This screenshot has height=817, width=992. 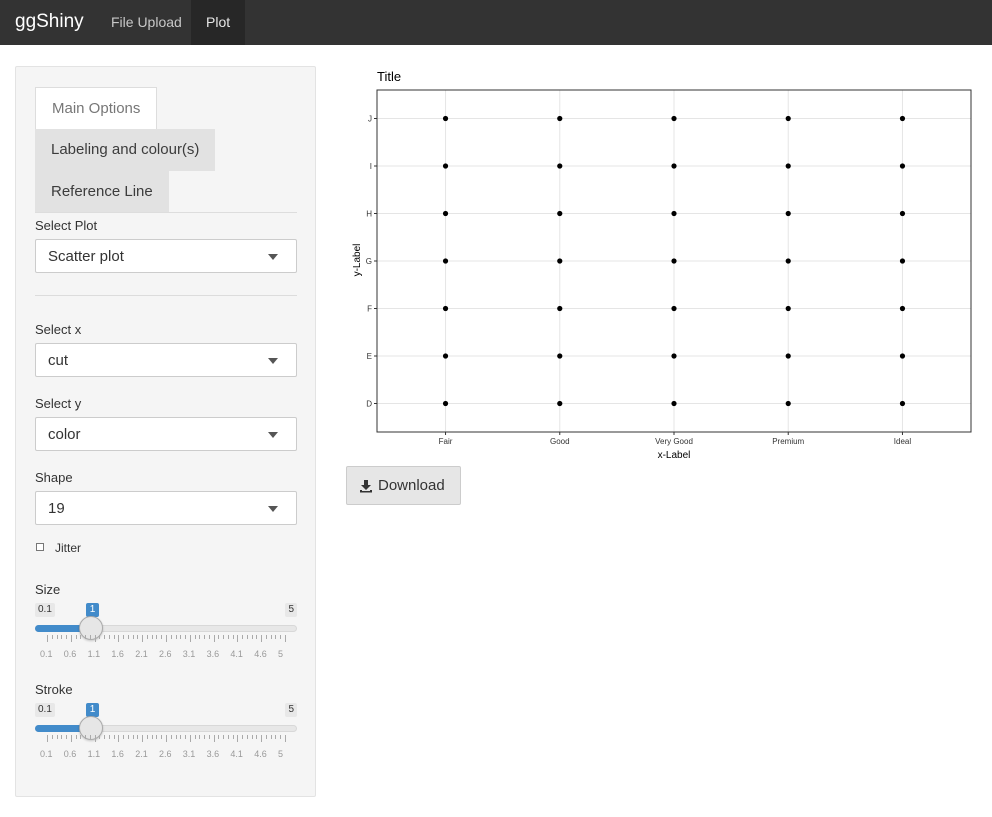 What do you see at coordinates (46, 654) in the screenshot?
I see `slider-tick-label: 0.1` at bounding box center [46, 654].